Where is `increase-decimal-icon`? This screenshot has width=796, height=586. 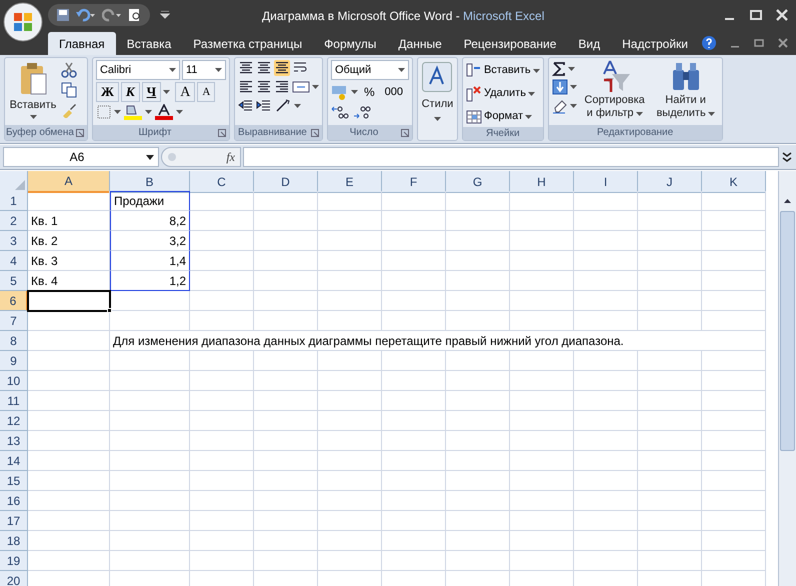 increase-decimal-icon is located at coordinates (340, 112).